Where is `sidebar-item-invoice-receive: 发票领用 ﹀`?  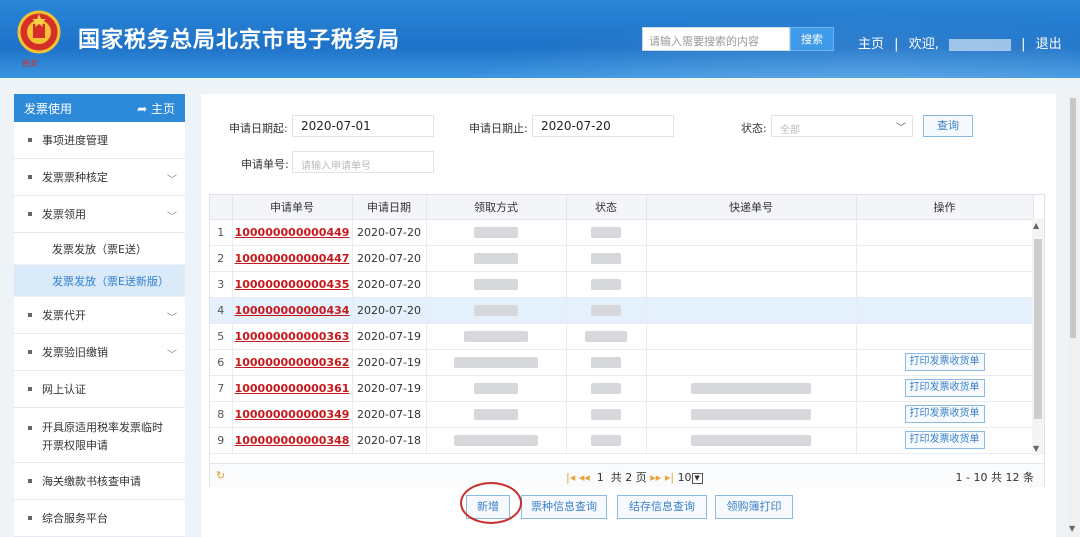 sidebar-item-invoice-receive: 发票领用 ﹀ is located at coordinates (99, 214).